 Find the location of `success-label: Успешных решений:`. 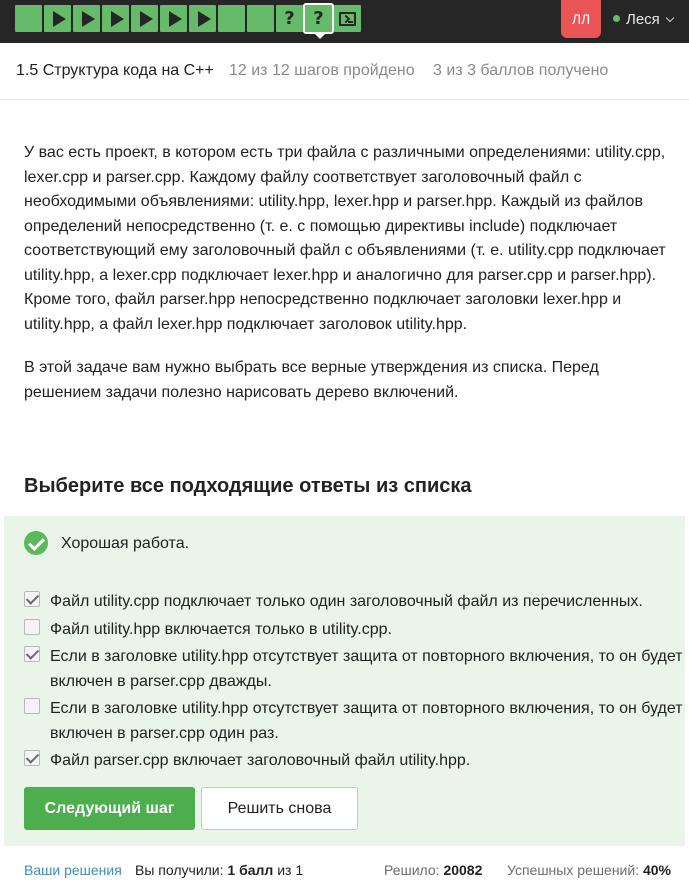

success-label: Успешных решений: is located at coordinates (575, 870).